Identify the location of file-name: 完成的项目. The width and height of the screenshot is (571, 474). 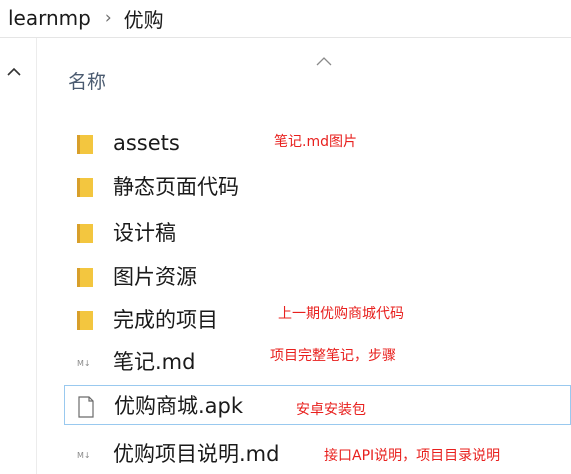
(165, 320).